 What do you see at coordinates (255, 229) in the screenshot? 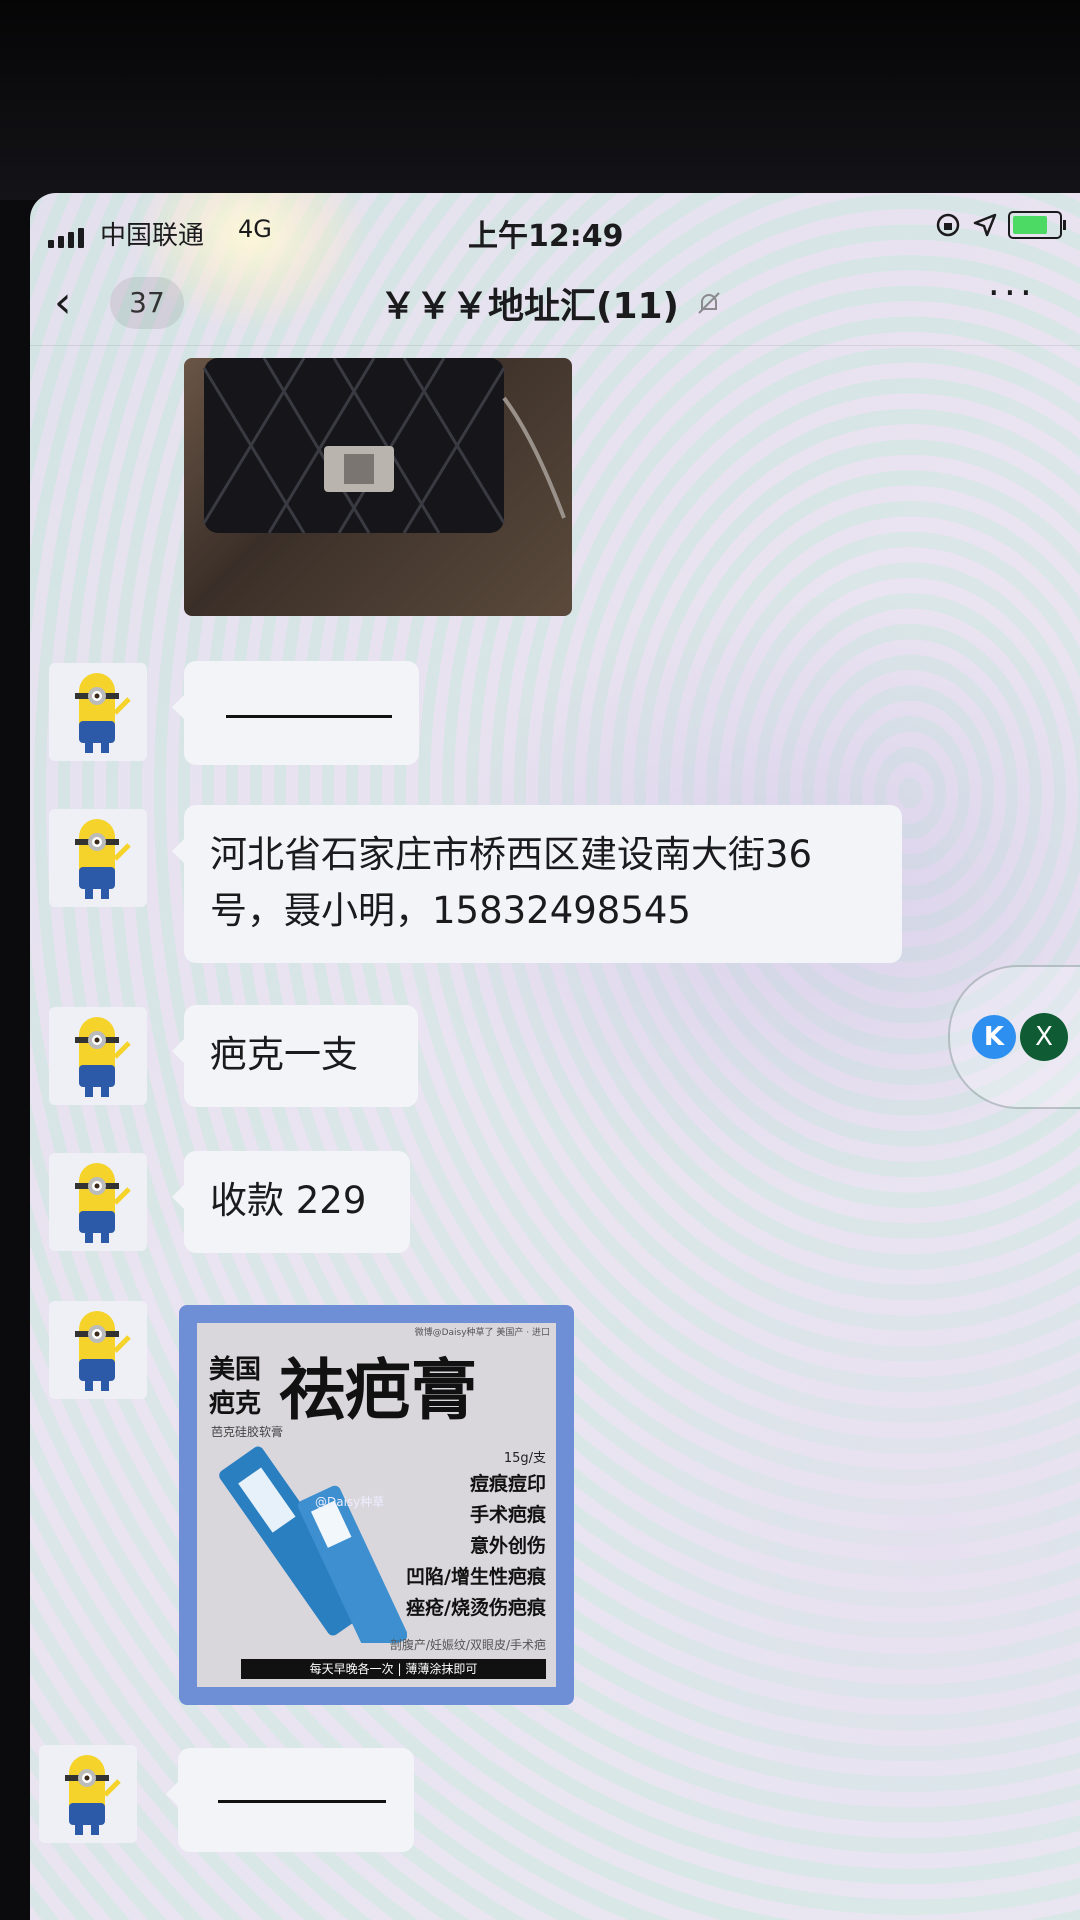
I see `network-type: 4G` at bounding box center [255, 229].